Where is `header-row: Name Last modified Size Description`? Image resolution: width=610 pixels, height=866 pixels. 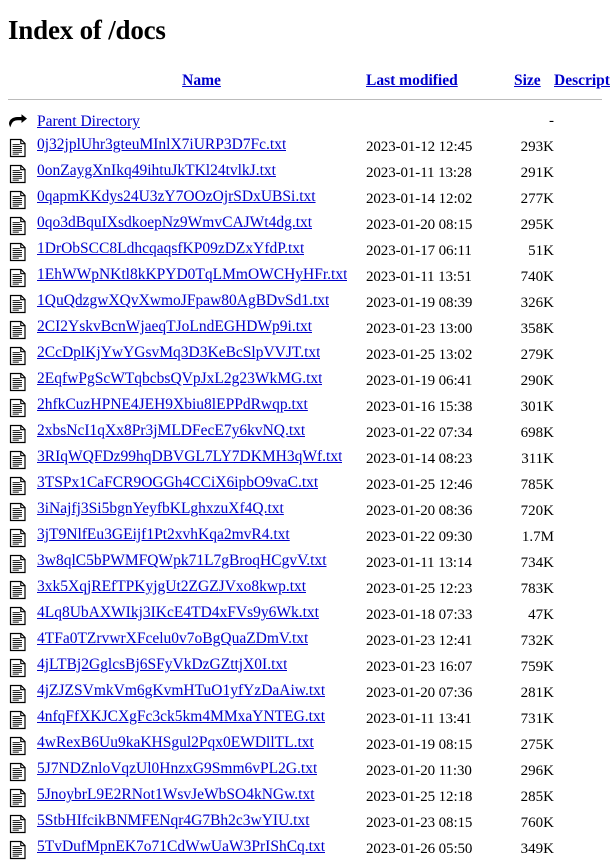
header-row: Name Last modified Size Description is located at coordinates (309, 81).